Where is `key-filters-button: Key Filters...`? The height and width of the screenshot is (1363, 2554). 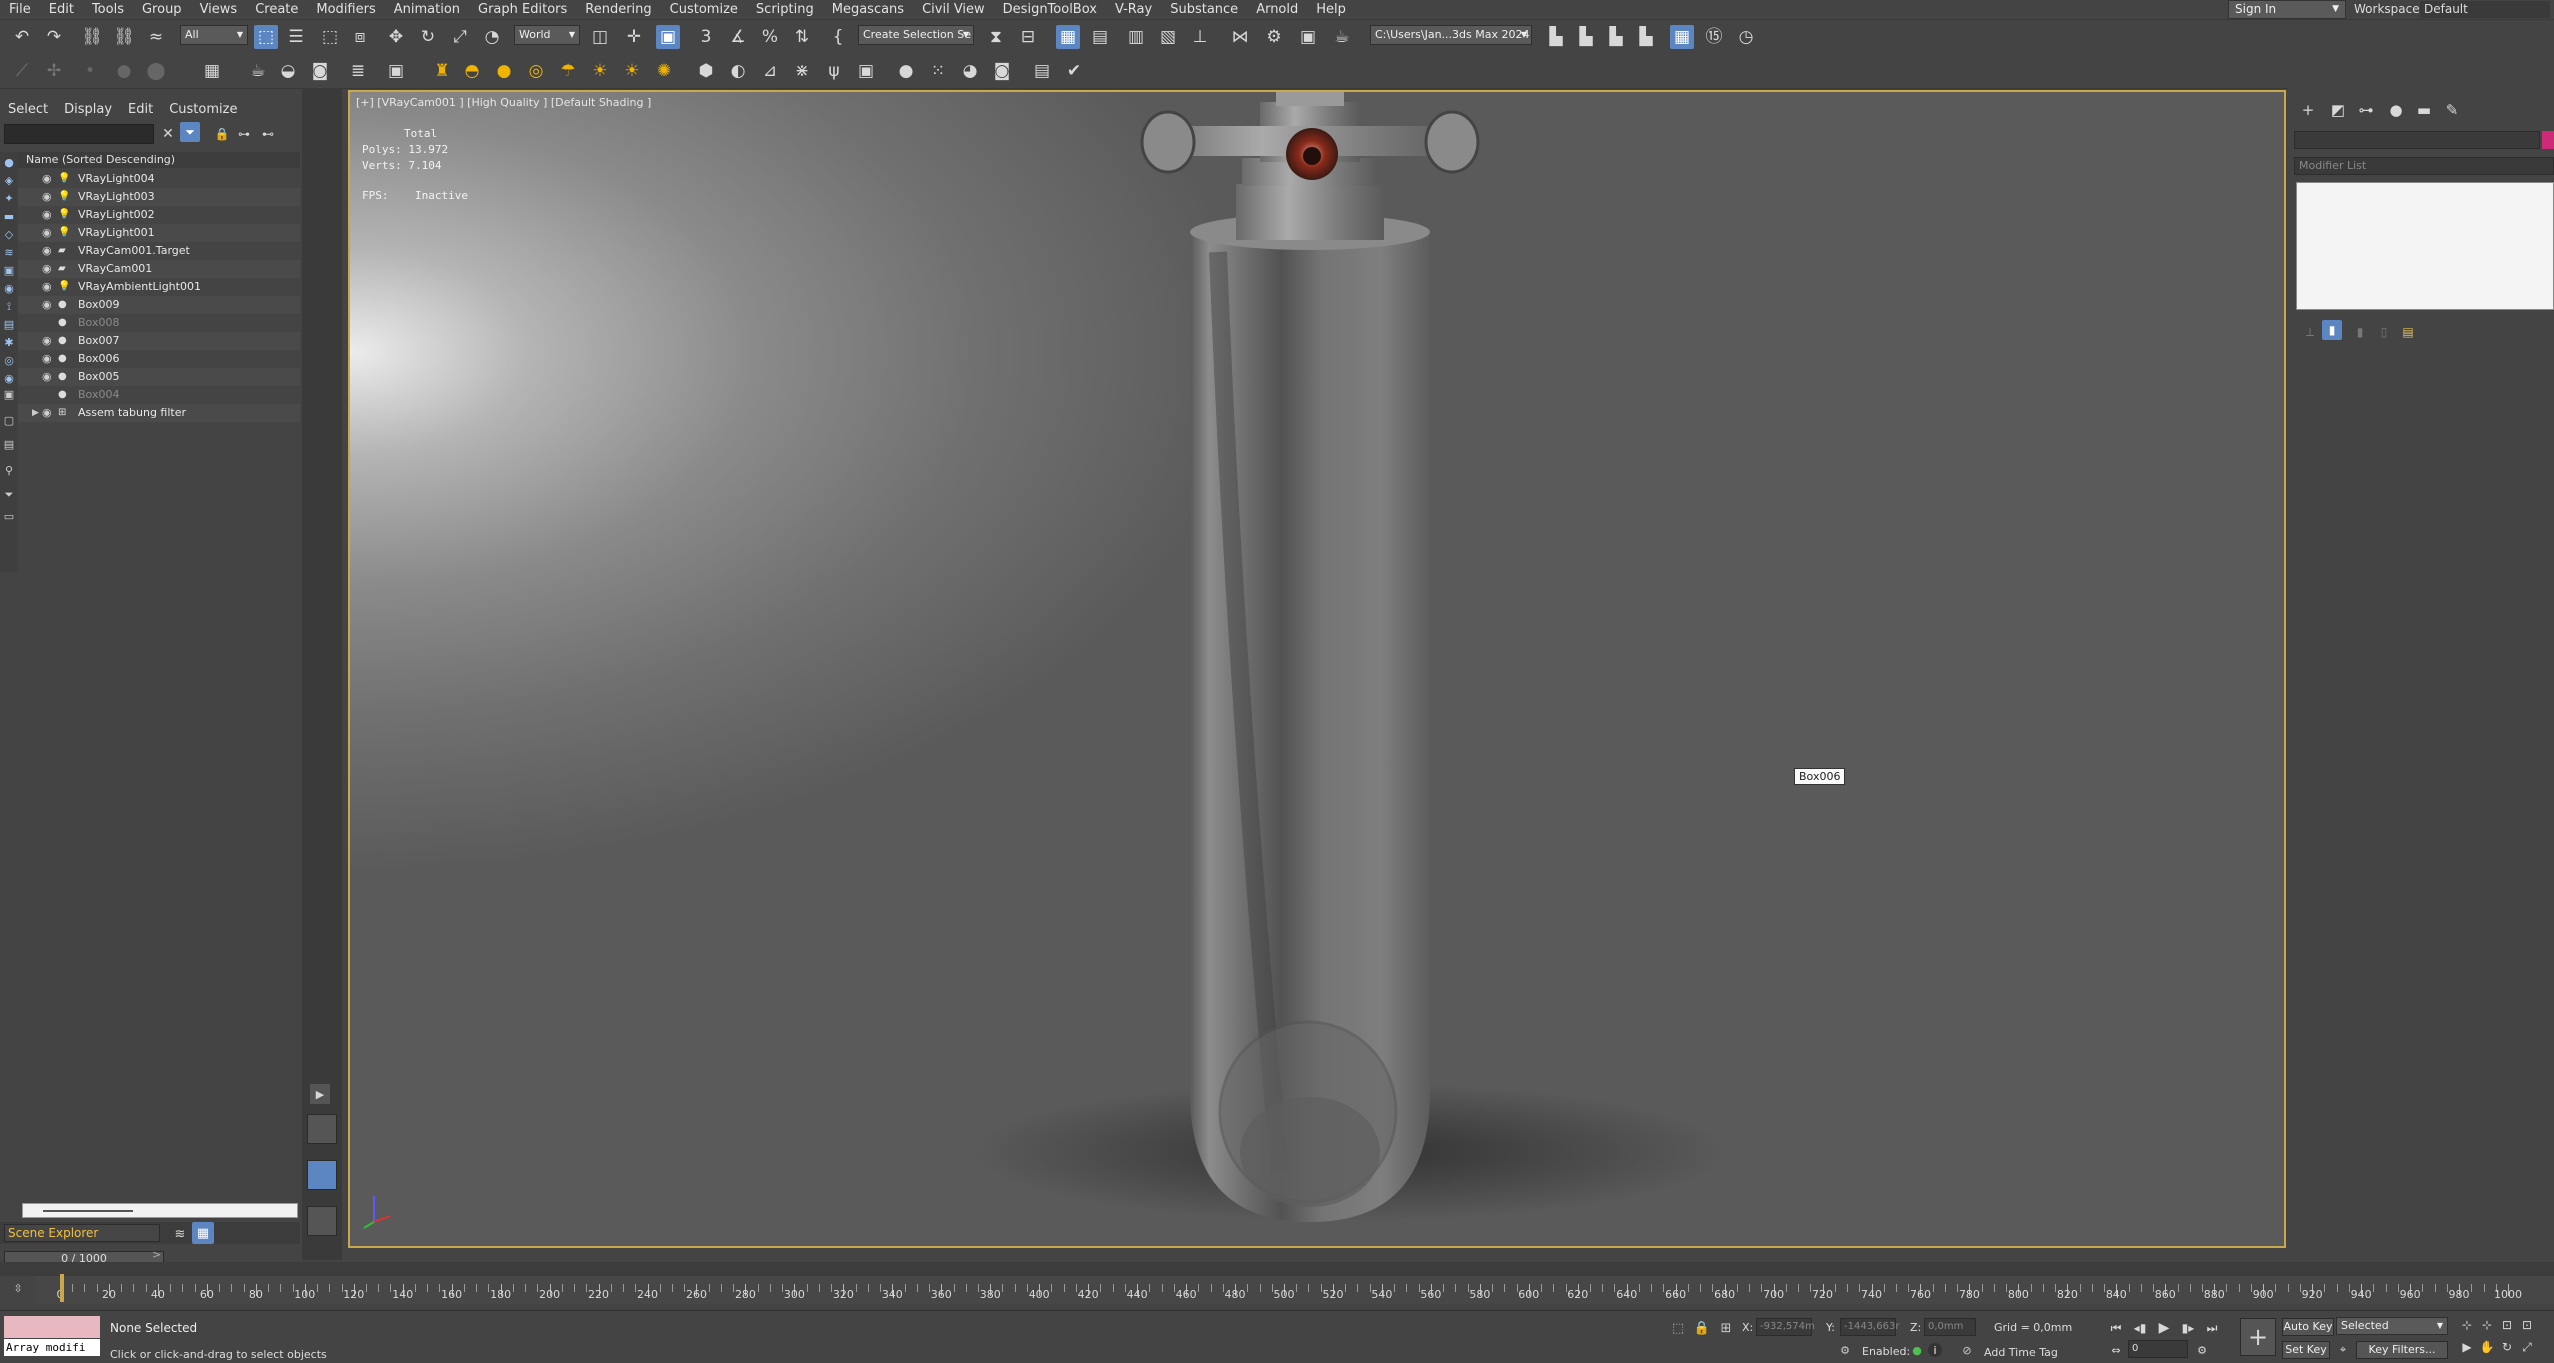 key-filters-button: Key Filters... is located at coordinates (2402, 1350).